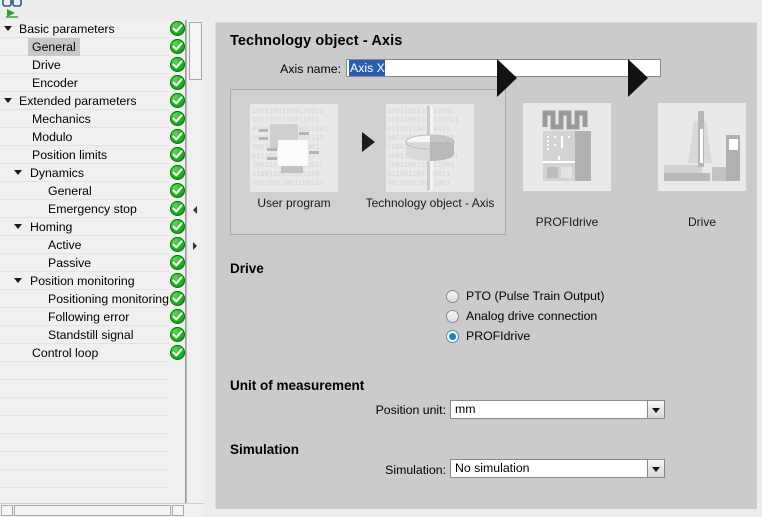  I want to click on tree-horizontal-scrollbar, so click(102, 510).